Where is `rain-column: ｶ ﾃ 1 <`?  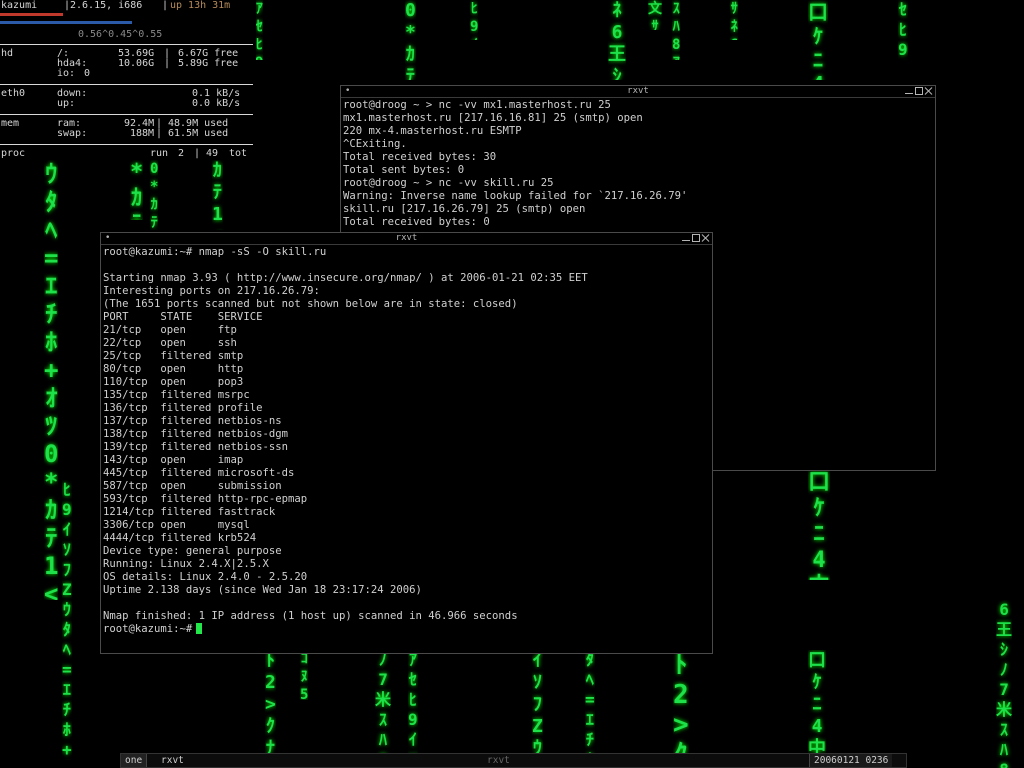 rain-column: ｶ ﾃ 1 < is located at coordinates (217, 195).